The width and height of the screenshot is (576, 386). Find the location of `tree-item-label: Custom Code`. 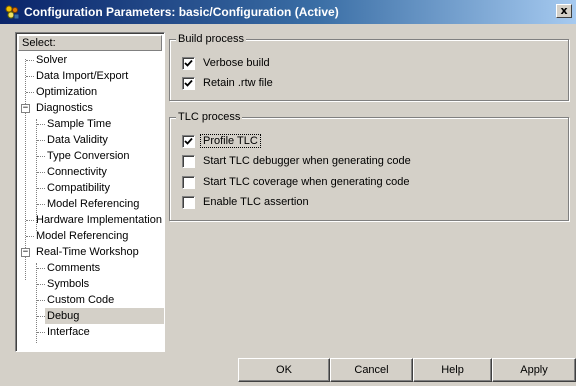

tree-item-label: Custom Code is located at coordinates (81, 300).